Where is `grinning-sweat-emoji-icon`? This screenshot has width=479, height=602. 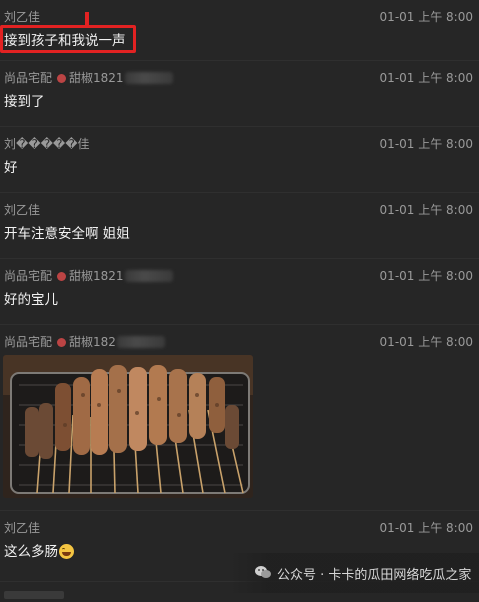
grinning-sweat-emoji-icon is located at coordinates (66, 551).